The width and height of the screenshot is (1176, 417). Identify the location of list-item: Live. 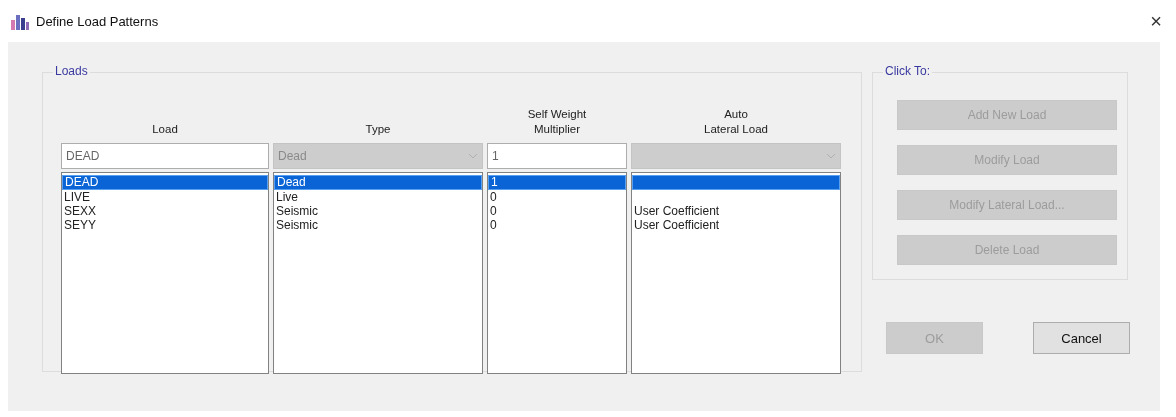
(378, 197).